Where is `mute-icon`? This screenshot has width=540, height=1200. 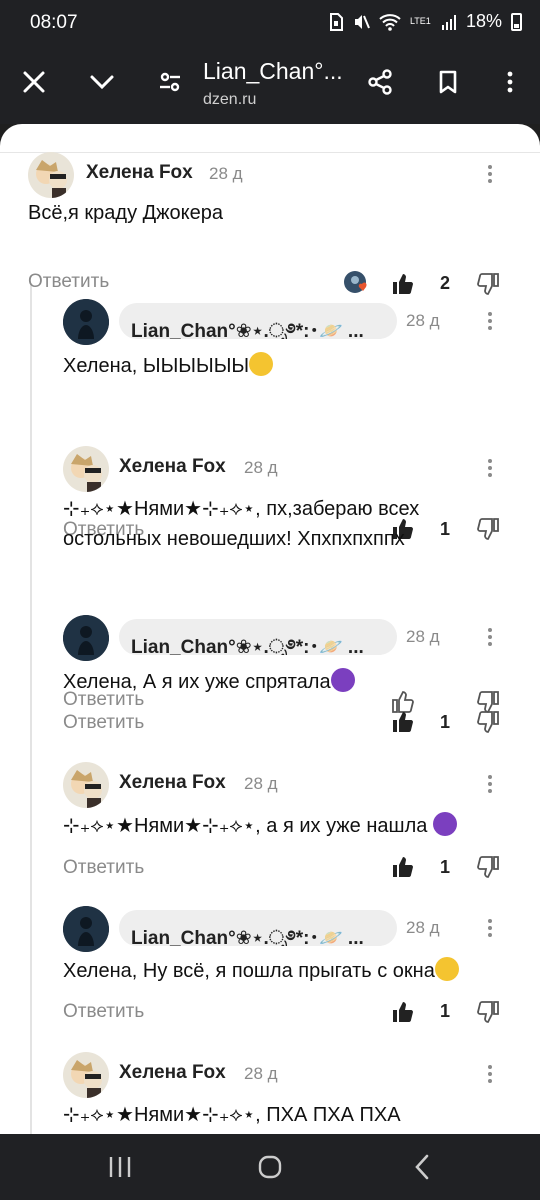
mute-icon is located at coordinates (362, 21).